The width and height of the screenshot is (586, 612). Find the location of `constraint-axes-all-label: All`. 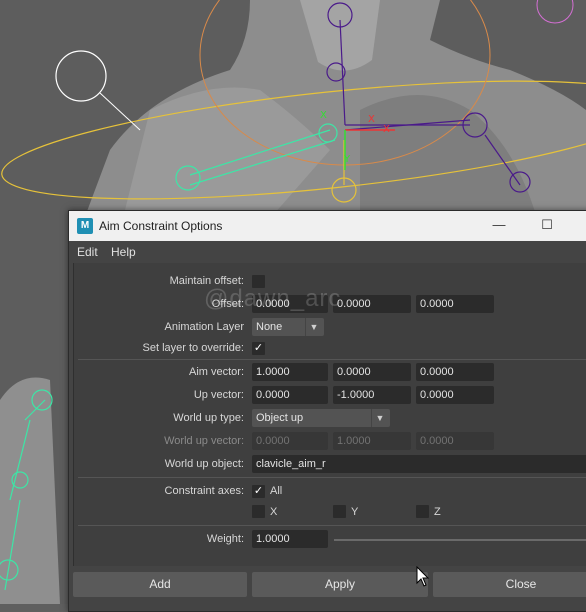

constraint-axes-all-label: All is located at coordinates (276, 491).